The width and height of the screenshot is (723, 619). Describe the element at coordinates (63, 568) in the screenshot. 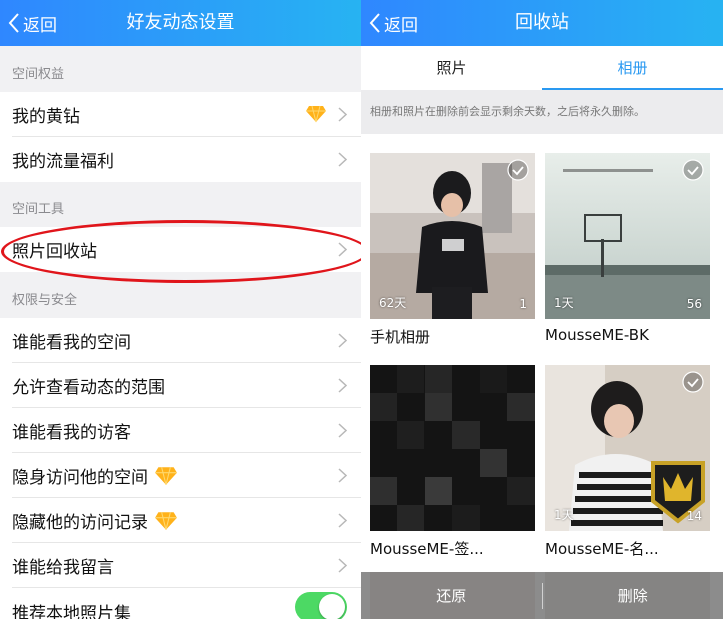

I see `row-label: 谁能给我留言` at that location.